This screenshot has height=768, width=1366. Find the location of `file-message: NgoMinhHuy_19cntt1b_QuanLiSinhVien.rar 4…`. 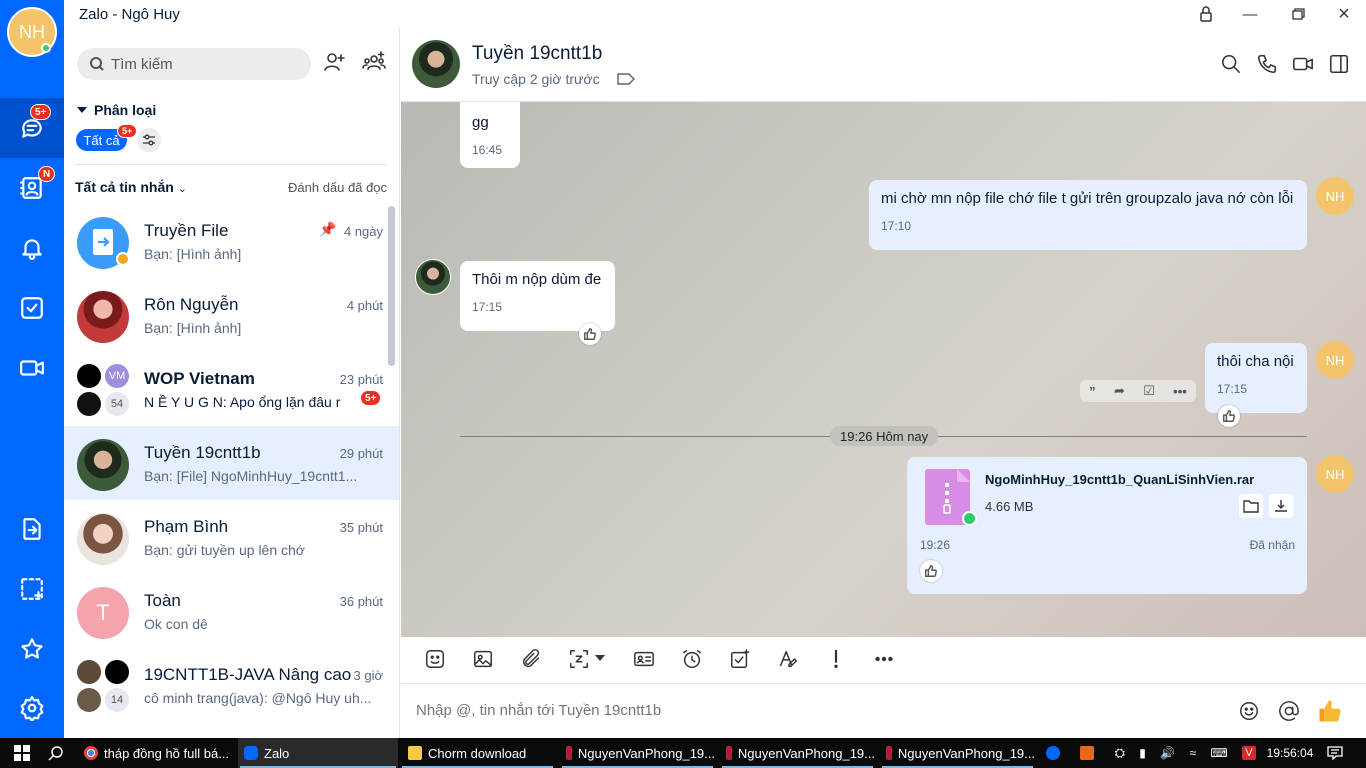

file-message: NgoMinhHuy_19cntt1b_QuanLiSinhVien.rar 4… is located at coordinates (1107, 525).